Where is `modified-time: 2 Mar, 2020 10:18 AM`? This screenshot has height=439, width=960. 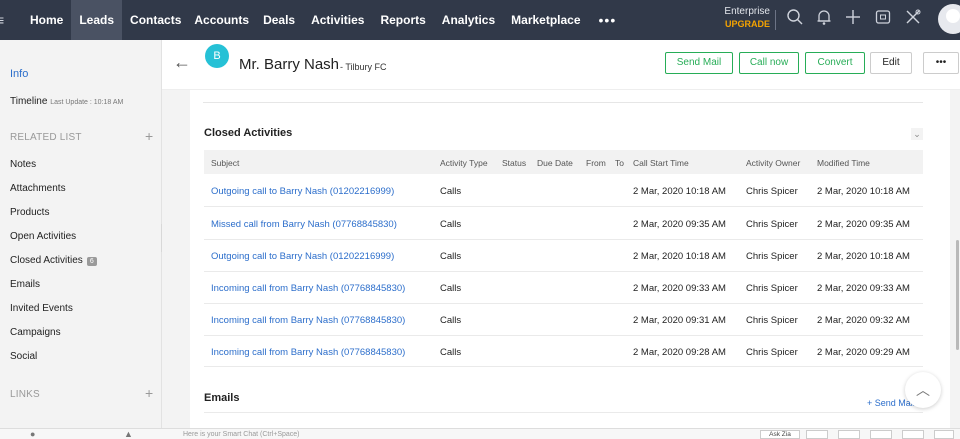
modified-time: 2 Mar, 2020 10:18 AM is located at coordinates (863, 191).